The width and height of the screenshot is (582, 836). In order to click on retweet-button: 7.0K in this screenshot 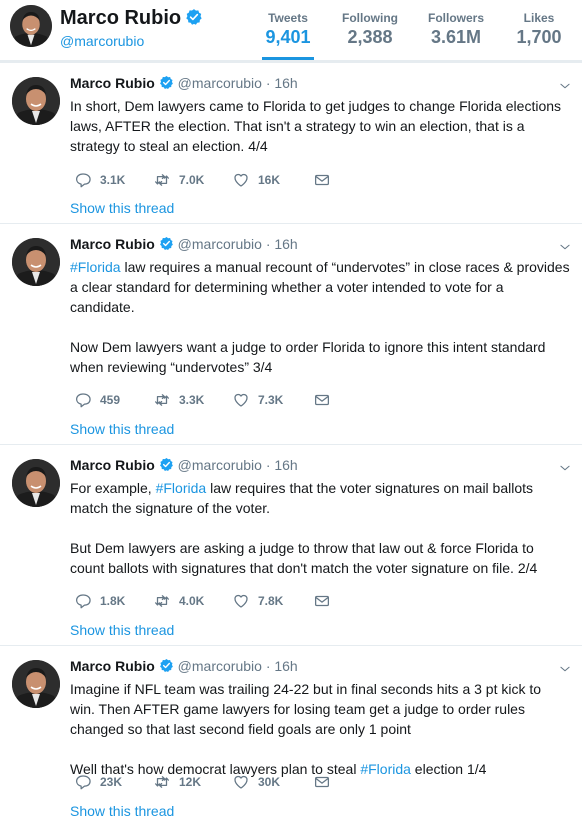, I will do `click(178, 180)`.